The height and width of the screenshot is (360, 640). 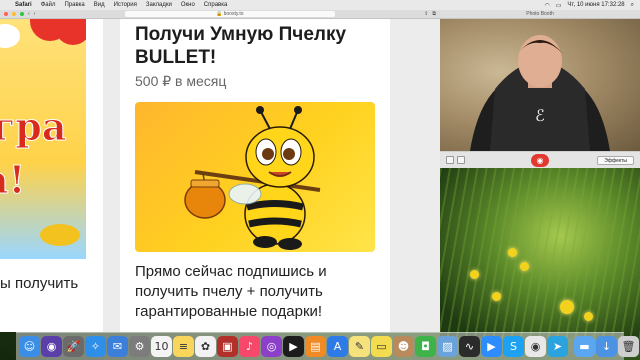 What do you see at coordinates (434, 14) in the screenshot?
I see `tabs-icon: ⧉` at bounding box center [434, 14].